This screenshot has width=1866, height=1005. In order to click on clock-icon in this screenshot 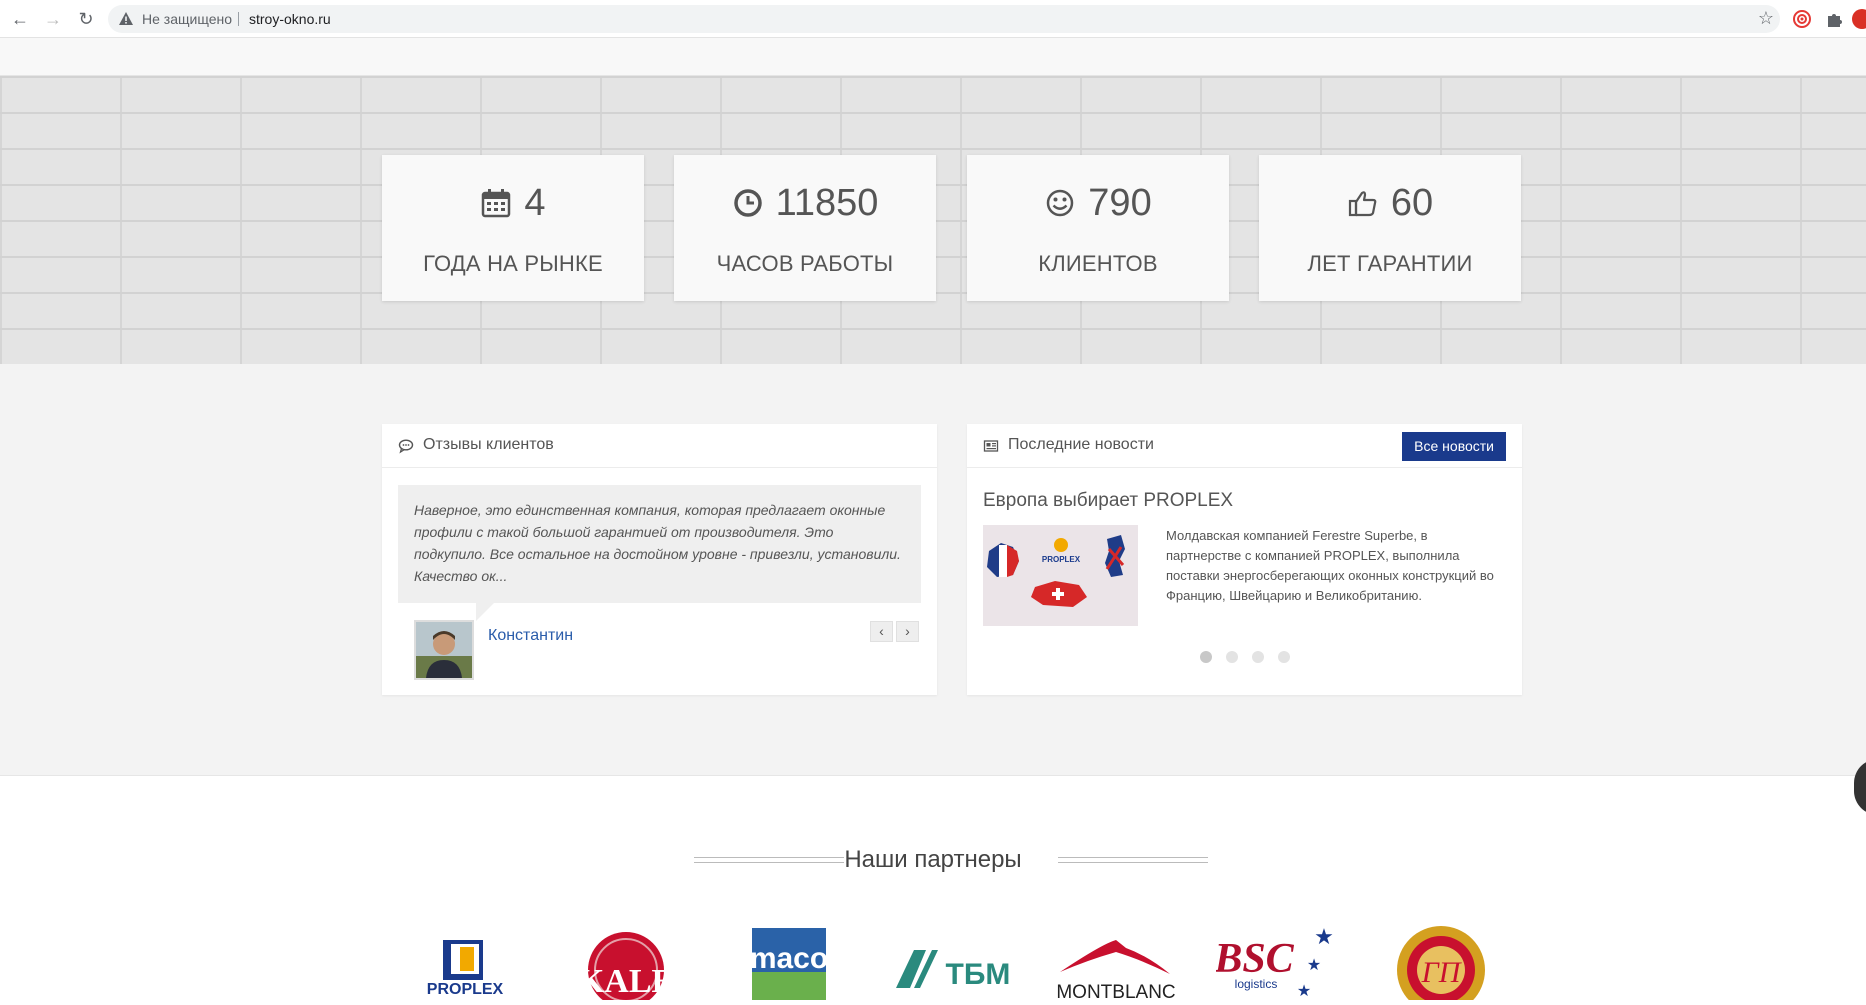, I will do `click(747, 203)`.